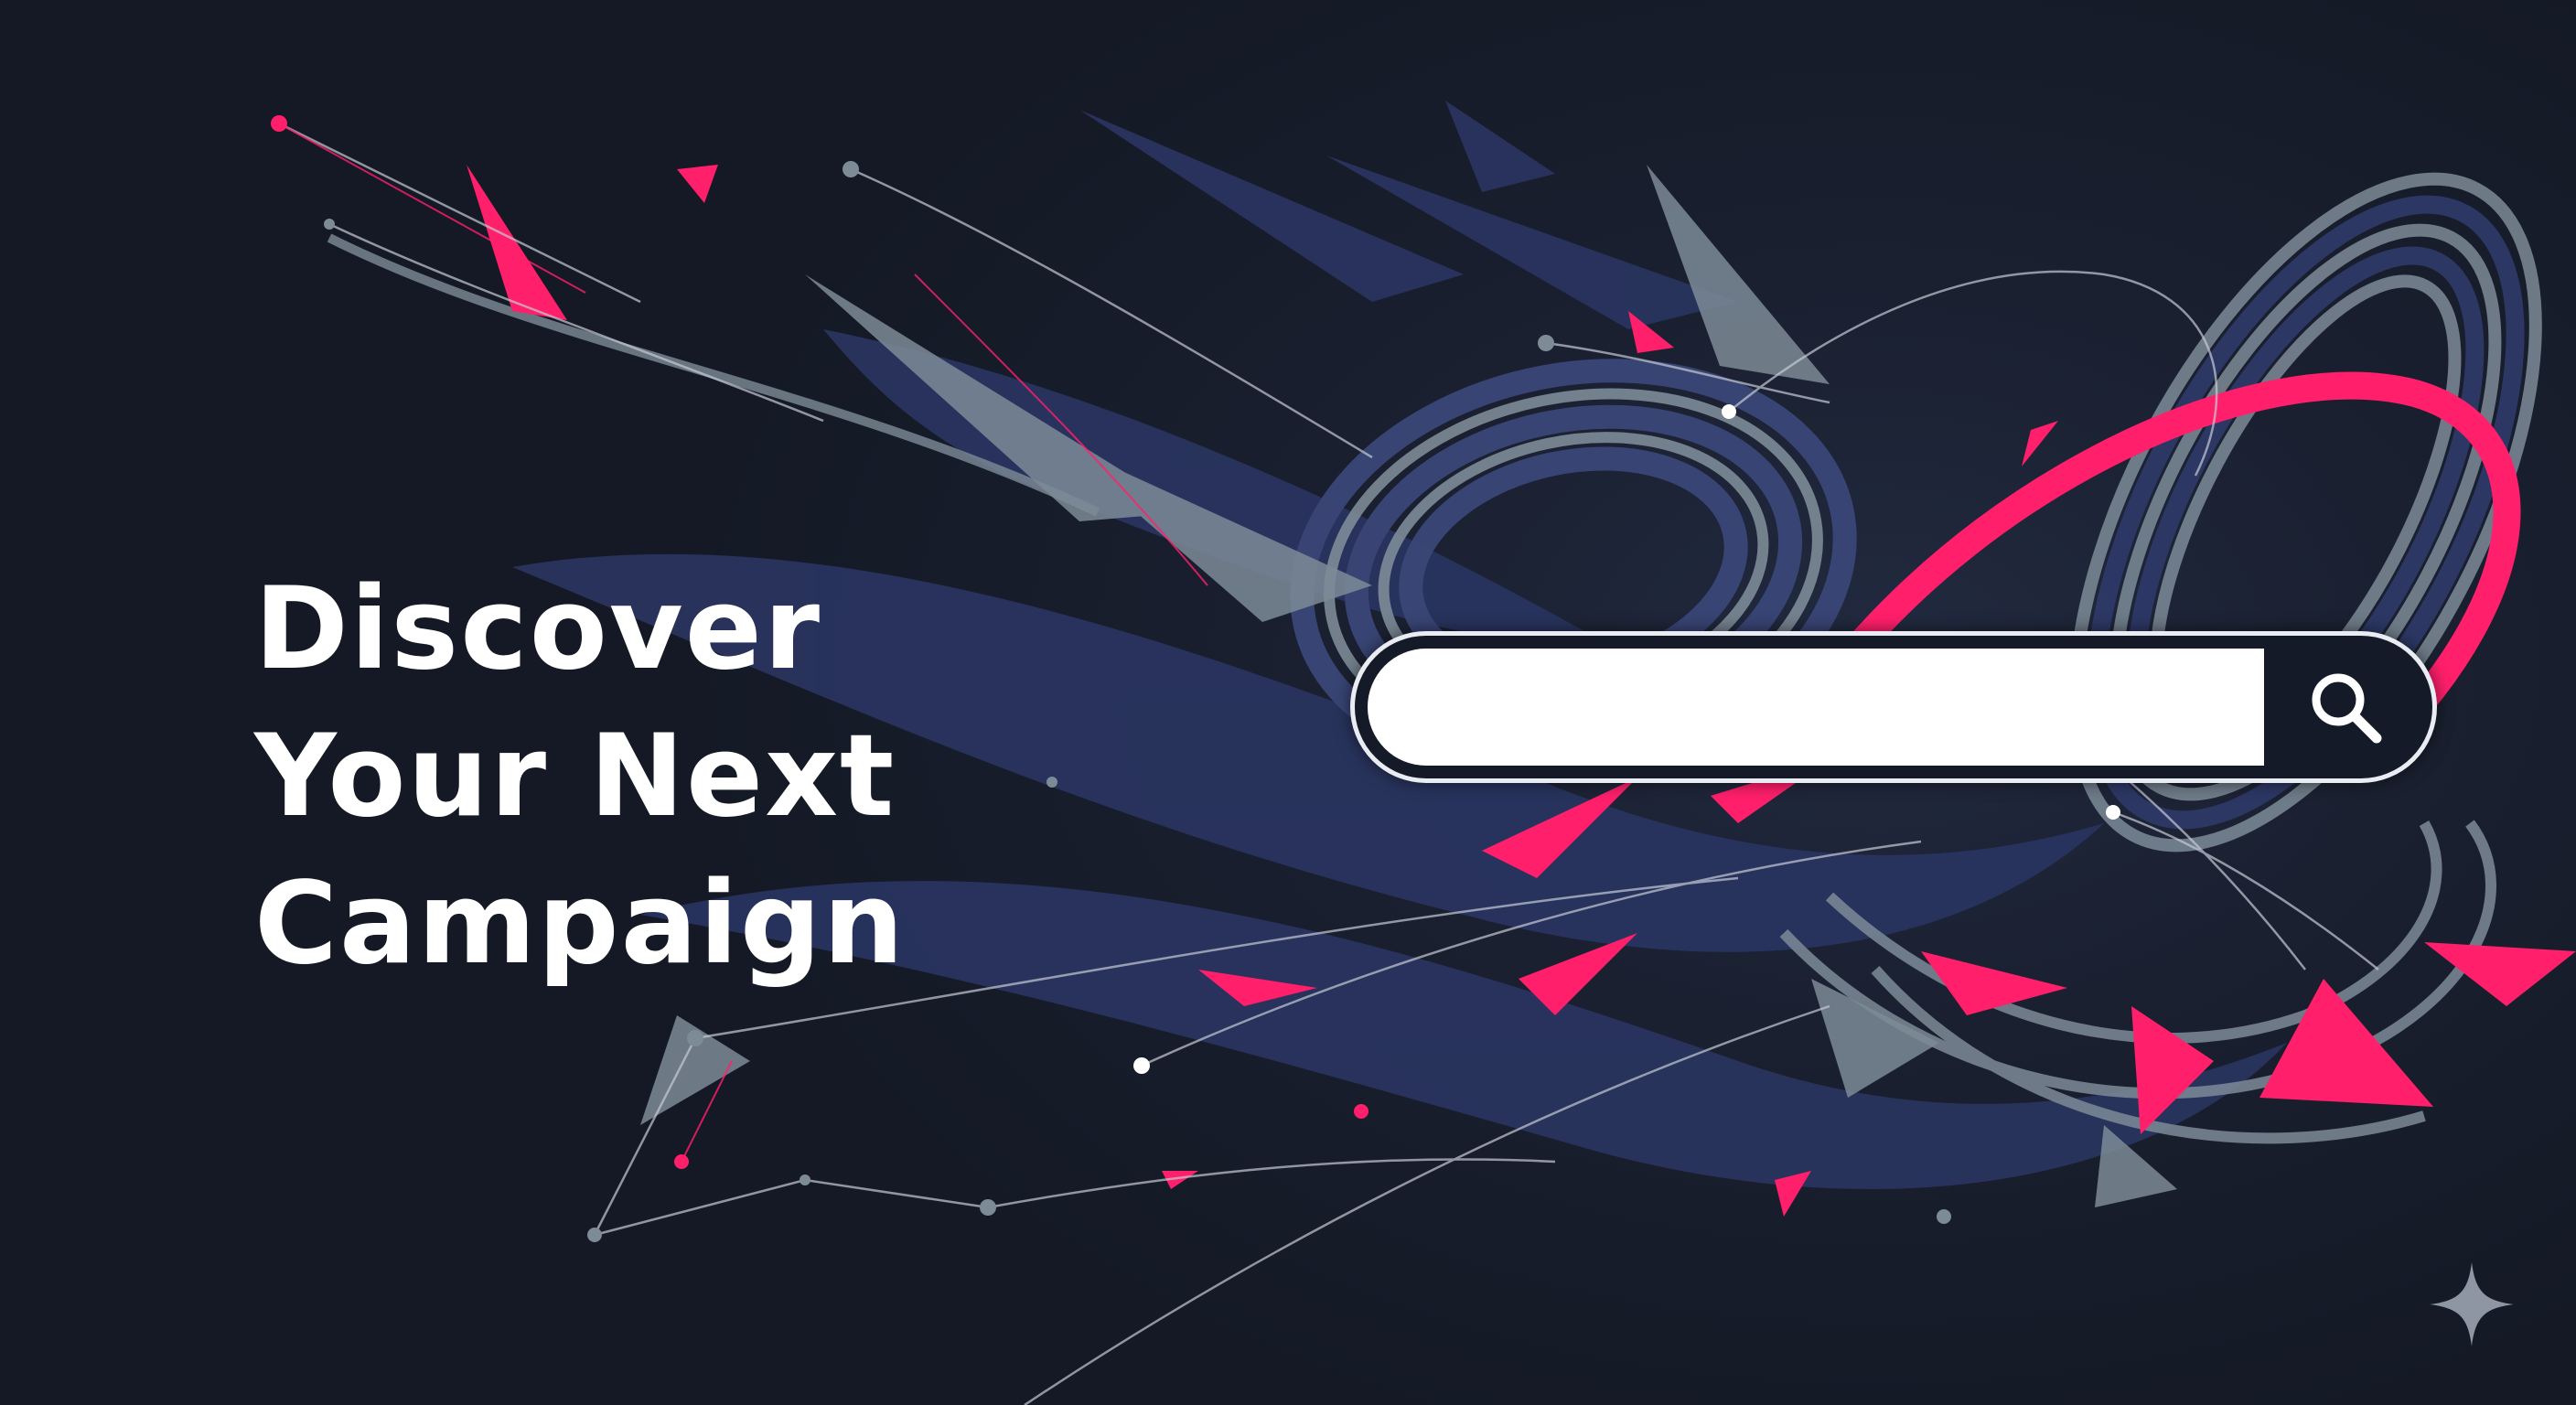  I want to click on headline-line: Your Next, so click(575, 776).